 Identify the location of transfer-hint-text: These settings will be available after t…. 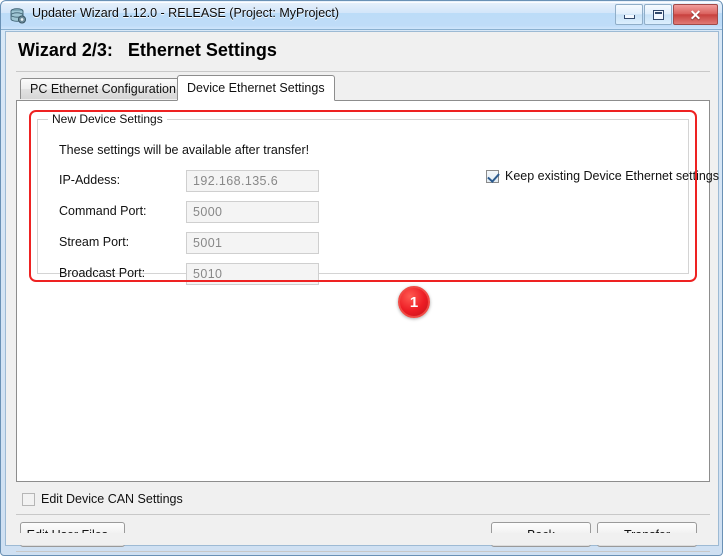
(184, 150).